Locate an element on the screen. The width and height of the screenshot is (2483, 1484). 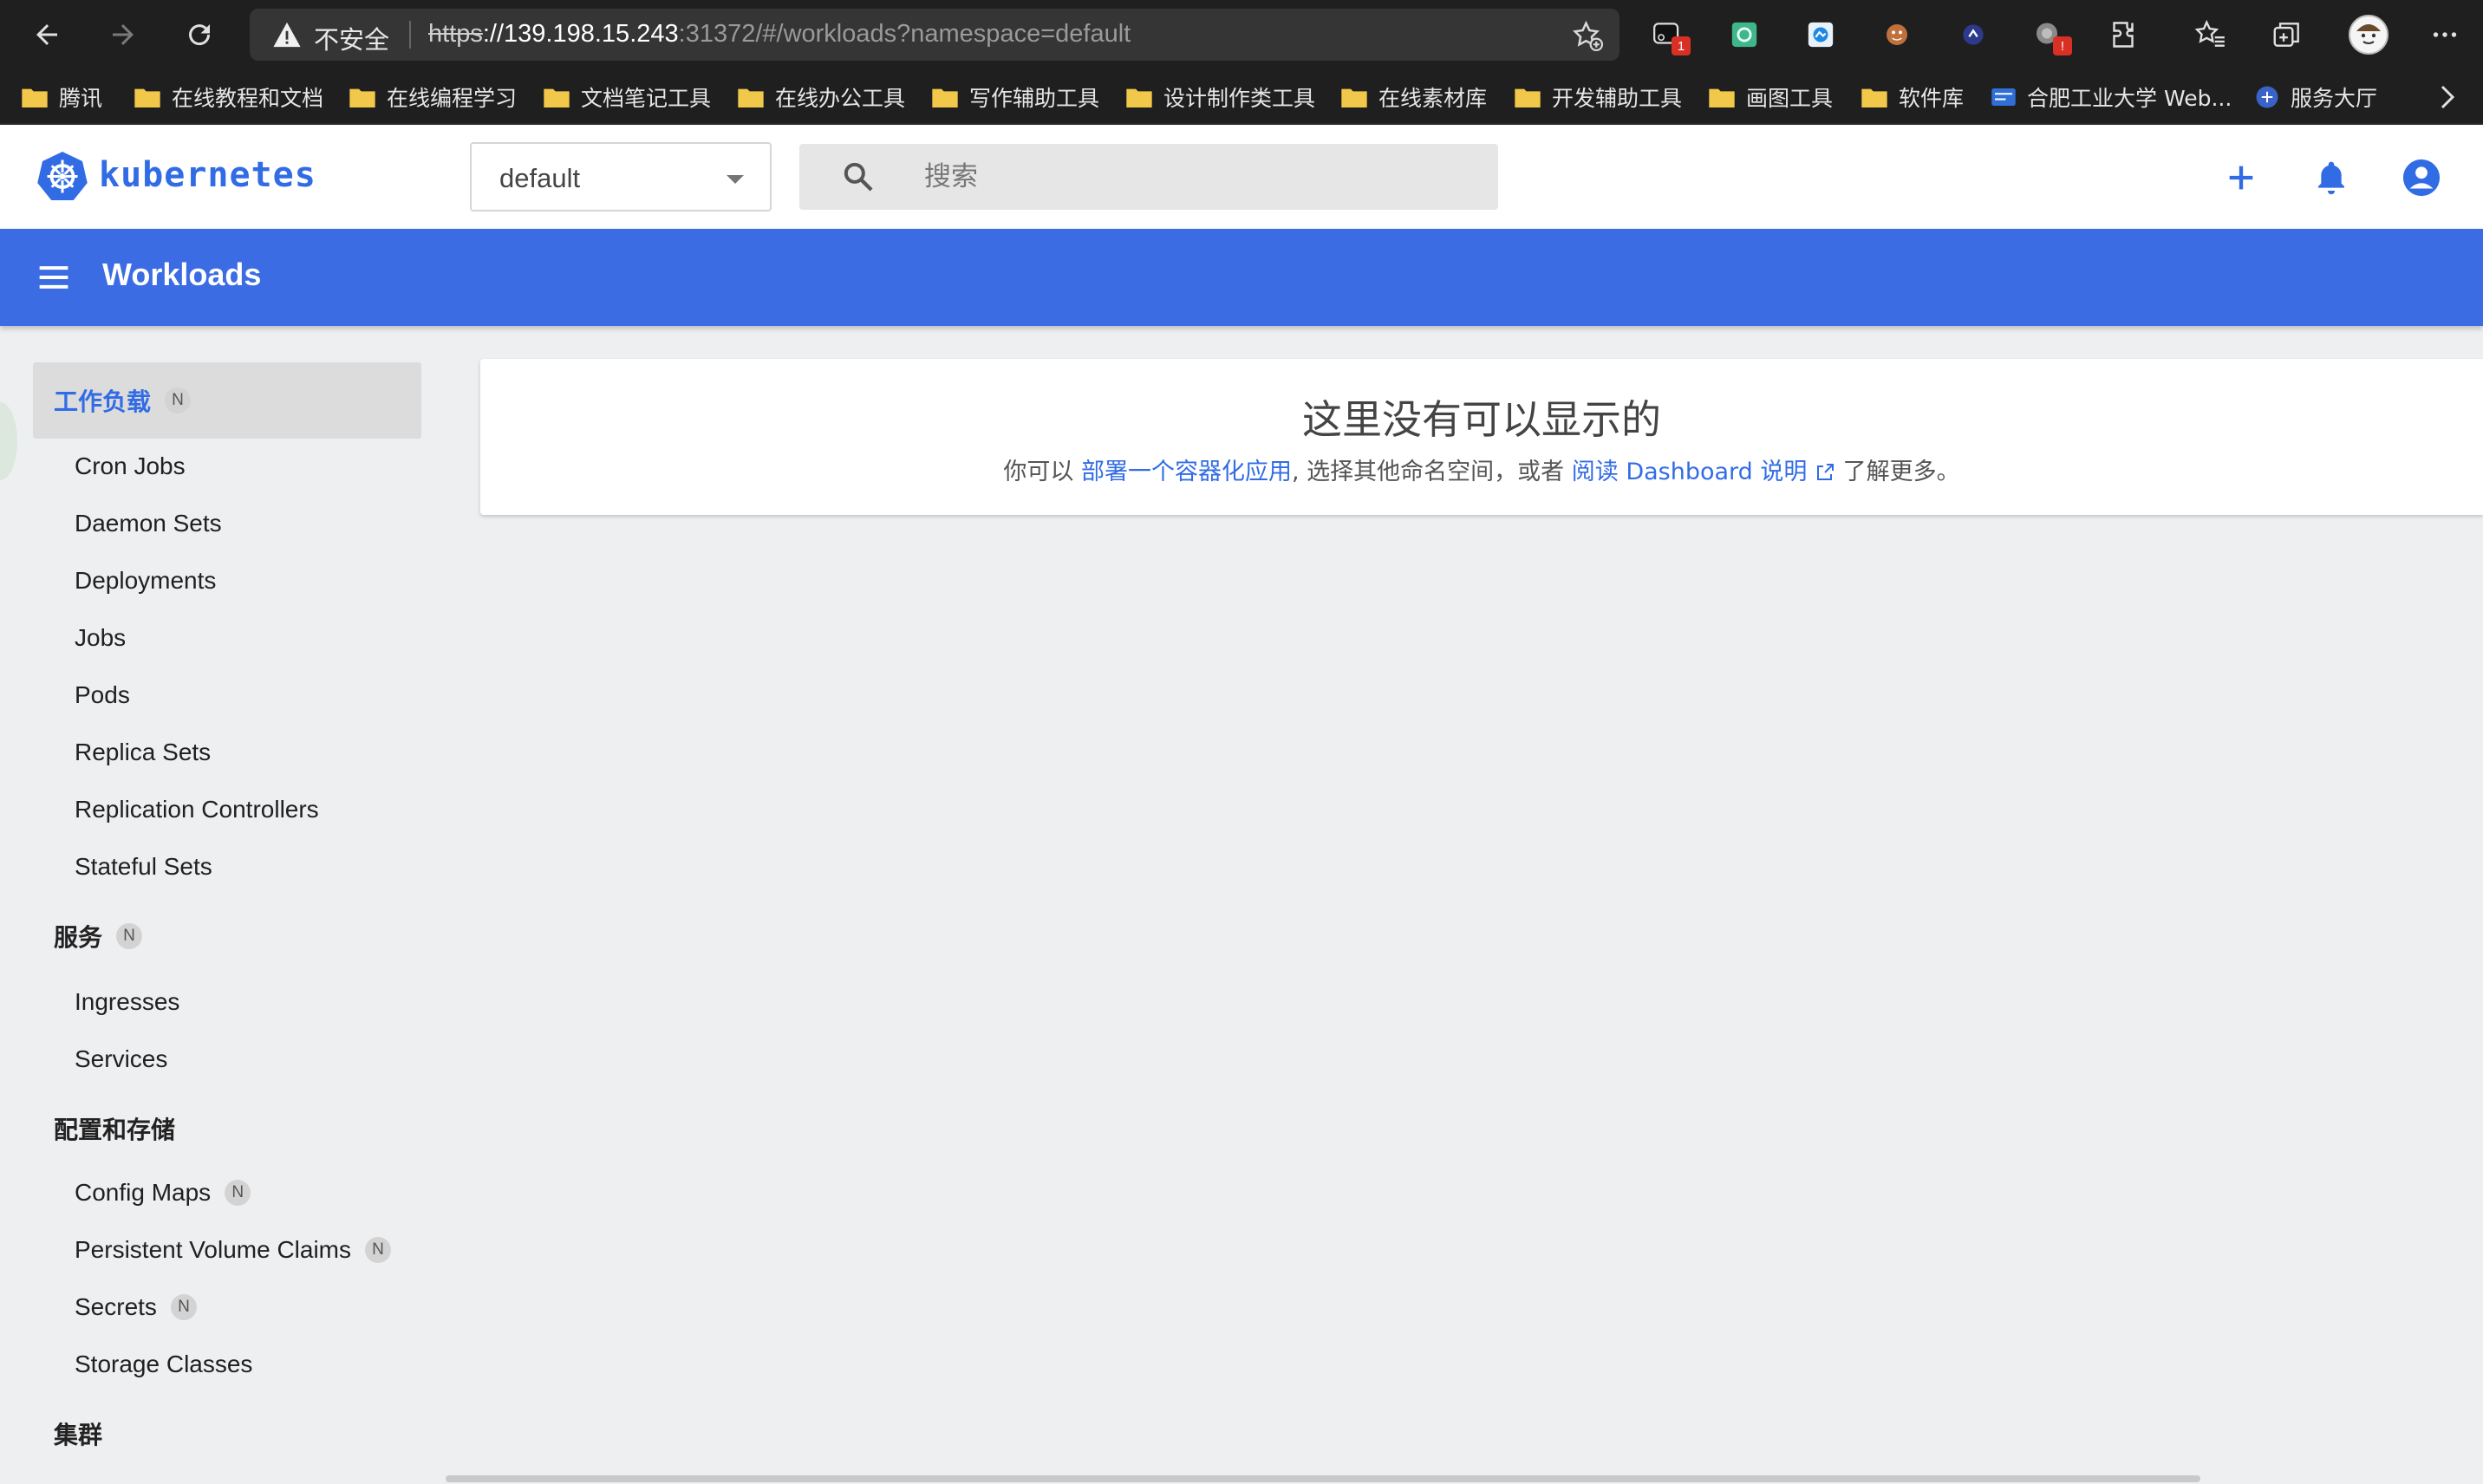
bookmark-folder: 文档笔记工具 is located at coordinates (627, 97).